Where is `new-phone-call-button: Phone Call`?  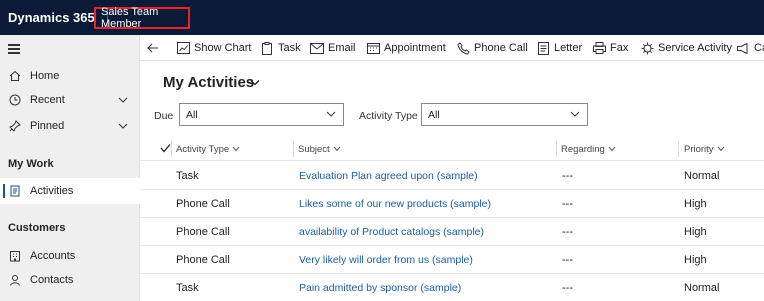 new-phone-call-button: Phone Call is located at coordinates (492, 47).